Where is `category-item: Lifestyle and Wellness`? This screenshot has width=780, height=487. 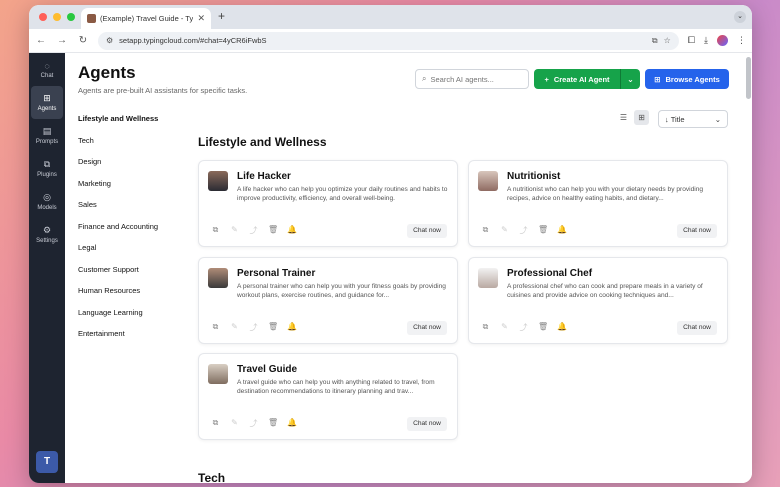 category-item: Lifestyle and Wellness is located at coordinates (133, 124).